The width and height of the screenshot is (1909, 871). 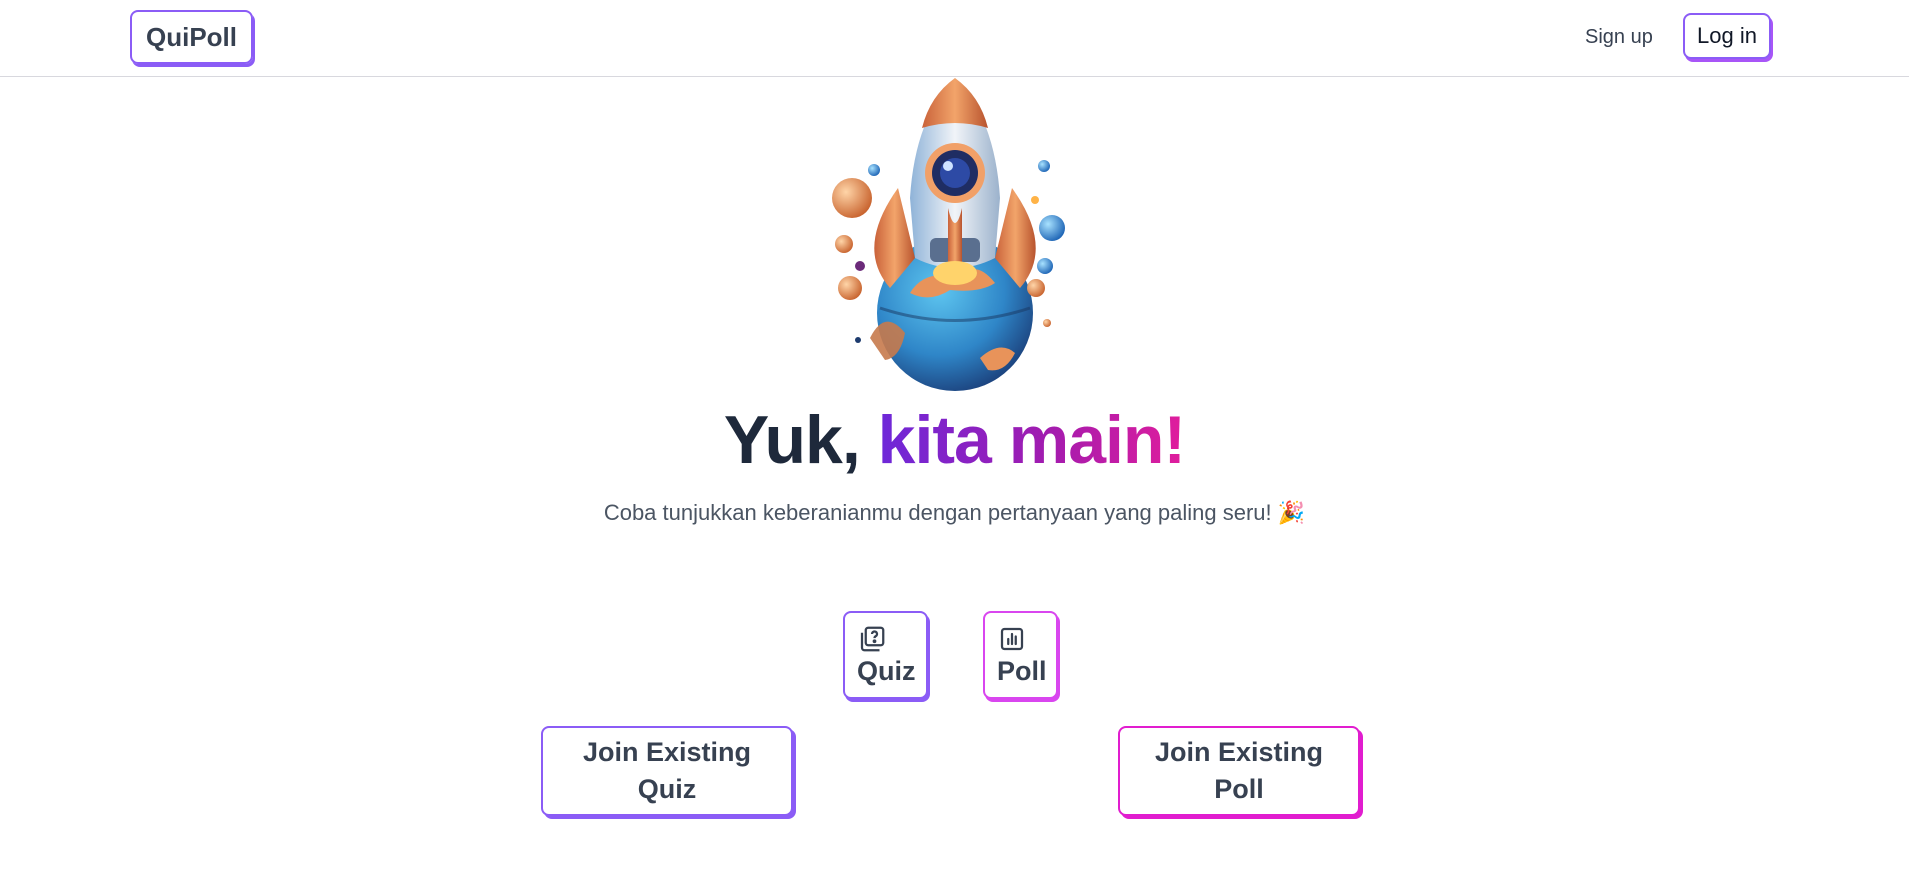 I want to click on signup-link: Sign up, so click(x=1619, y=37).